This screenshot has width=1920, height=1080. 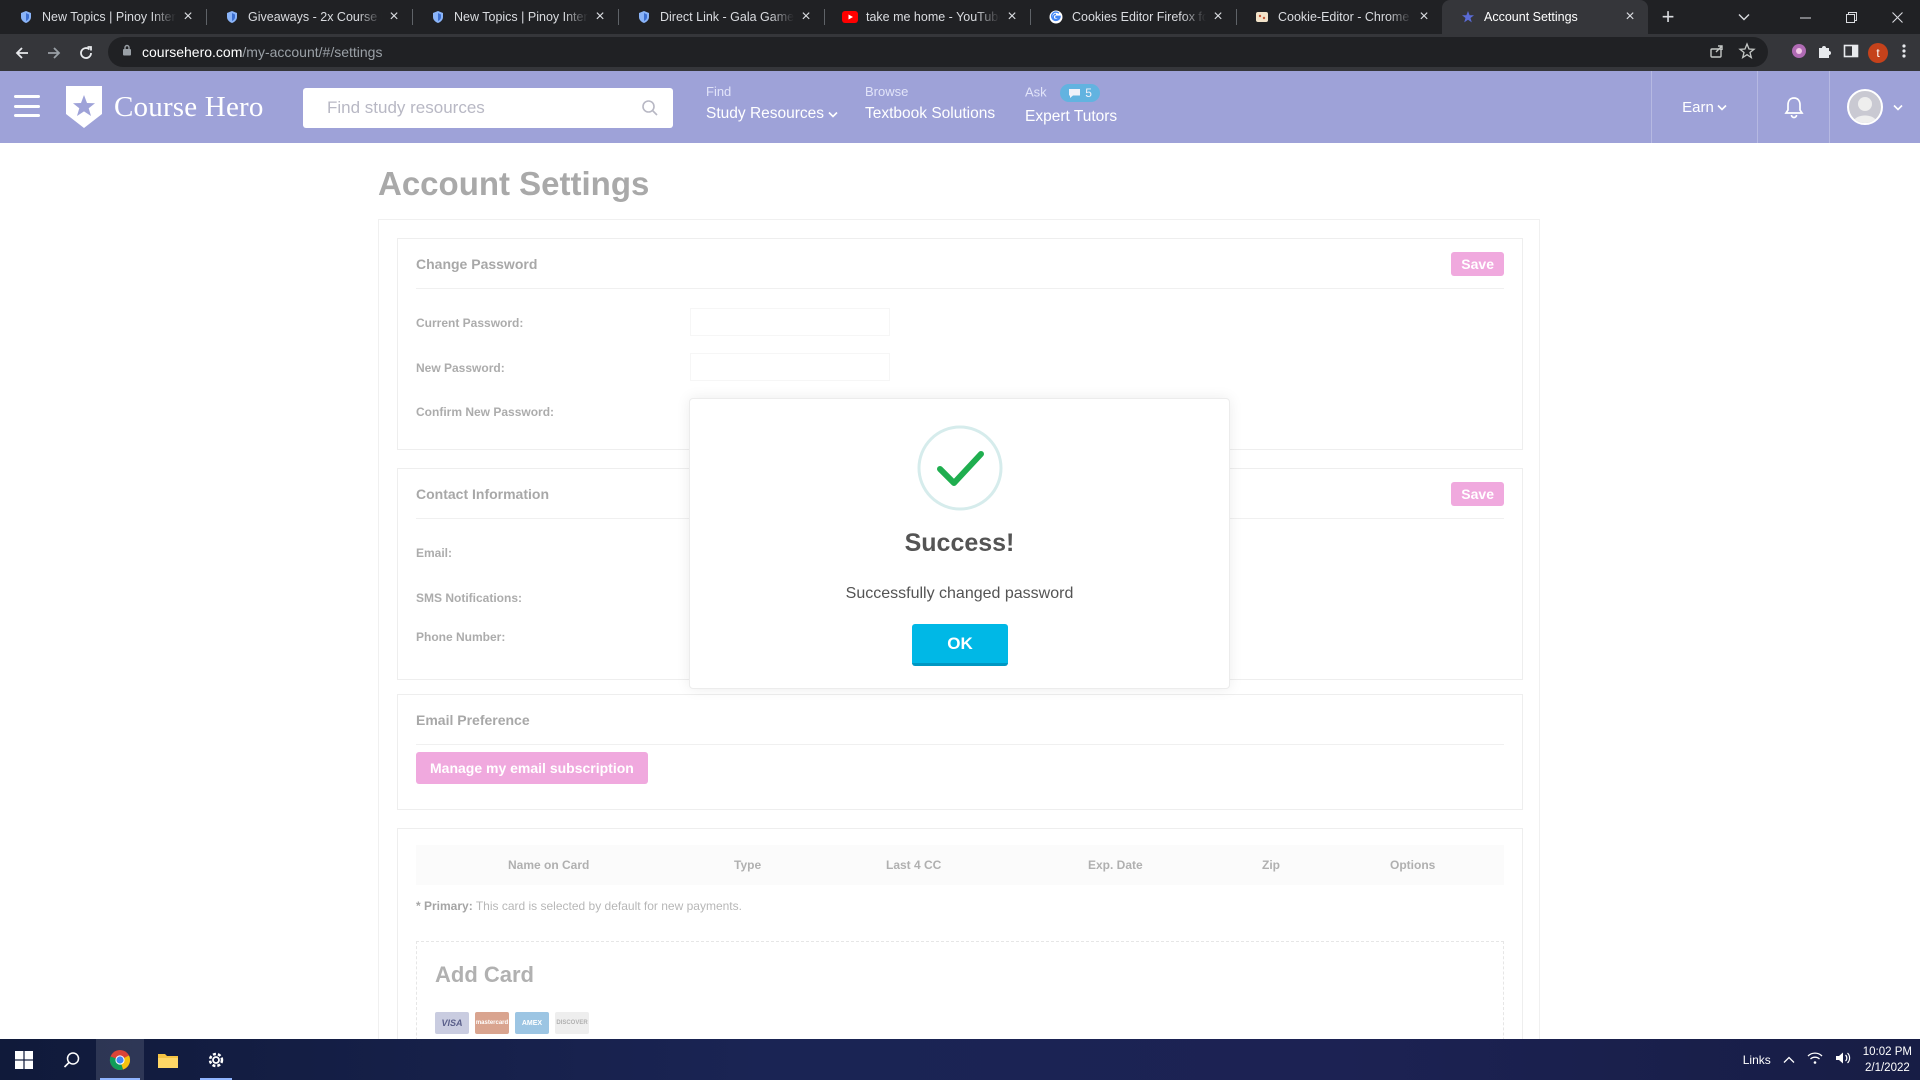 What do you see at coordinates (22, 53) in the screenshot?
I see `back-arrow-icon` at bounding box center [22, 53].